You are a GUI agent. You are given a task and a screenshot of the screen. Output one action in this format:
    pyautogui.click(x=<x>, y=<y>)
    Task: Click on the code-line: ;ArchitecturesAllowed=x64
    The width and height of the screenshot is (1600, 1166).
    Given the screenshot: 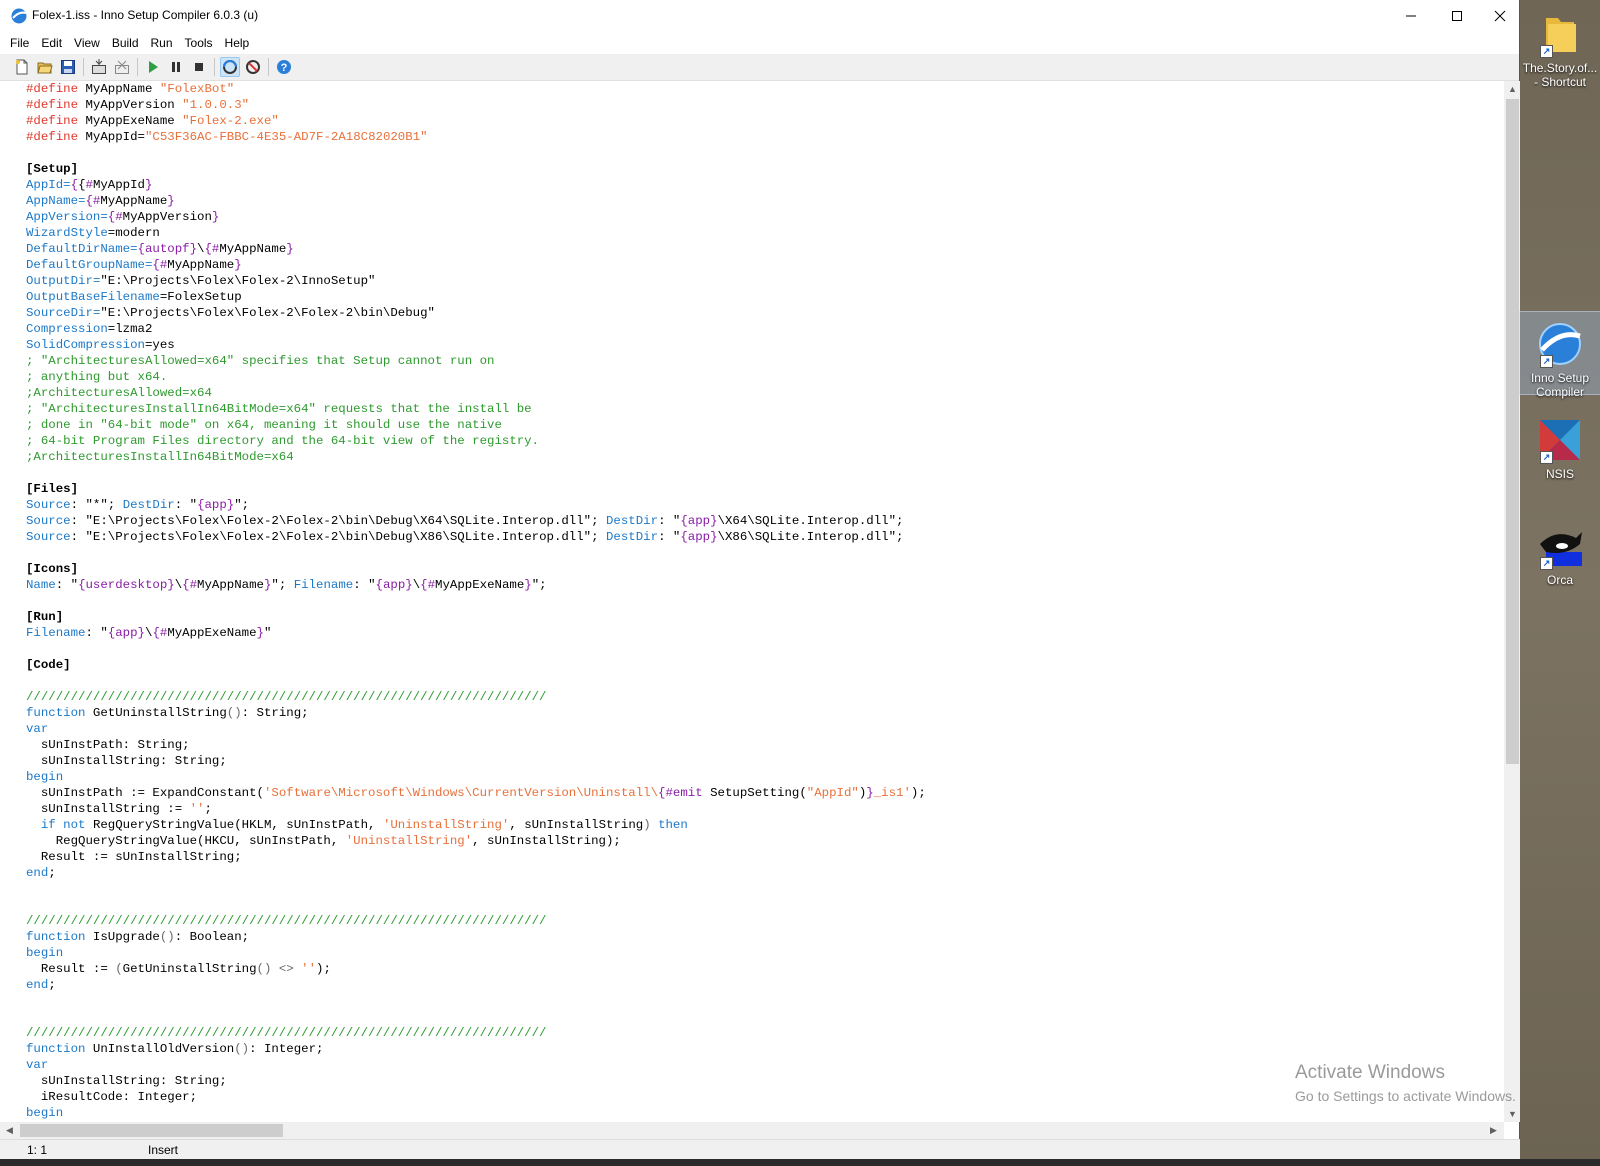 What is the action you would take?
    pyautogui.click(x=476, y=393)
    